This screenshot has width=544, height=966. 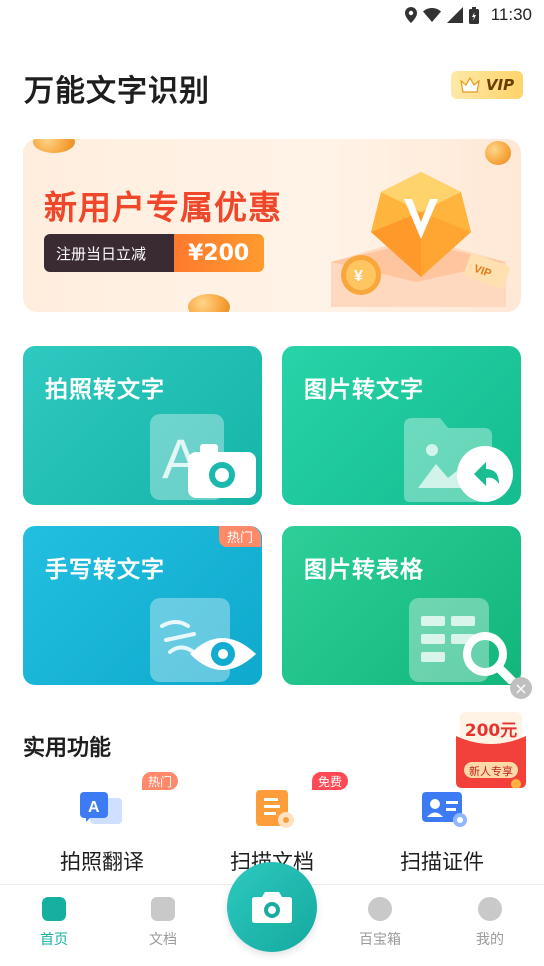 I want to click on camera-button, so click(x=272, y=907).